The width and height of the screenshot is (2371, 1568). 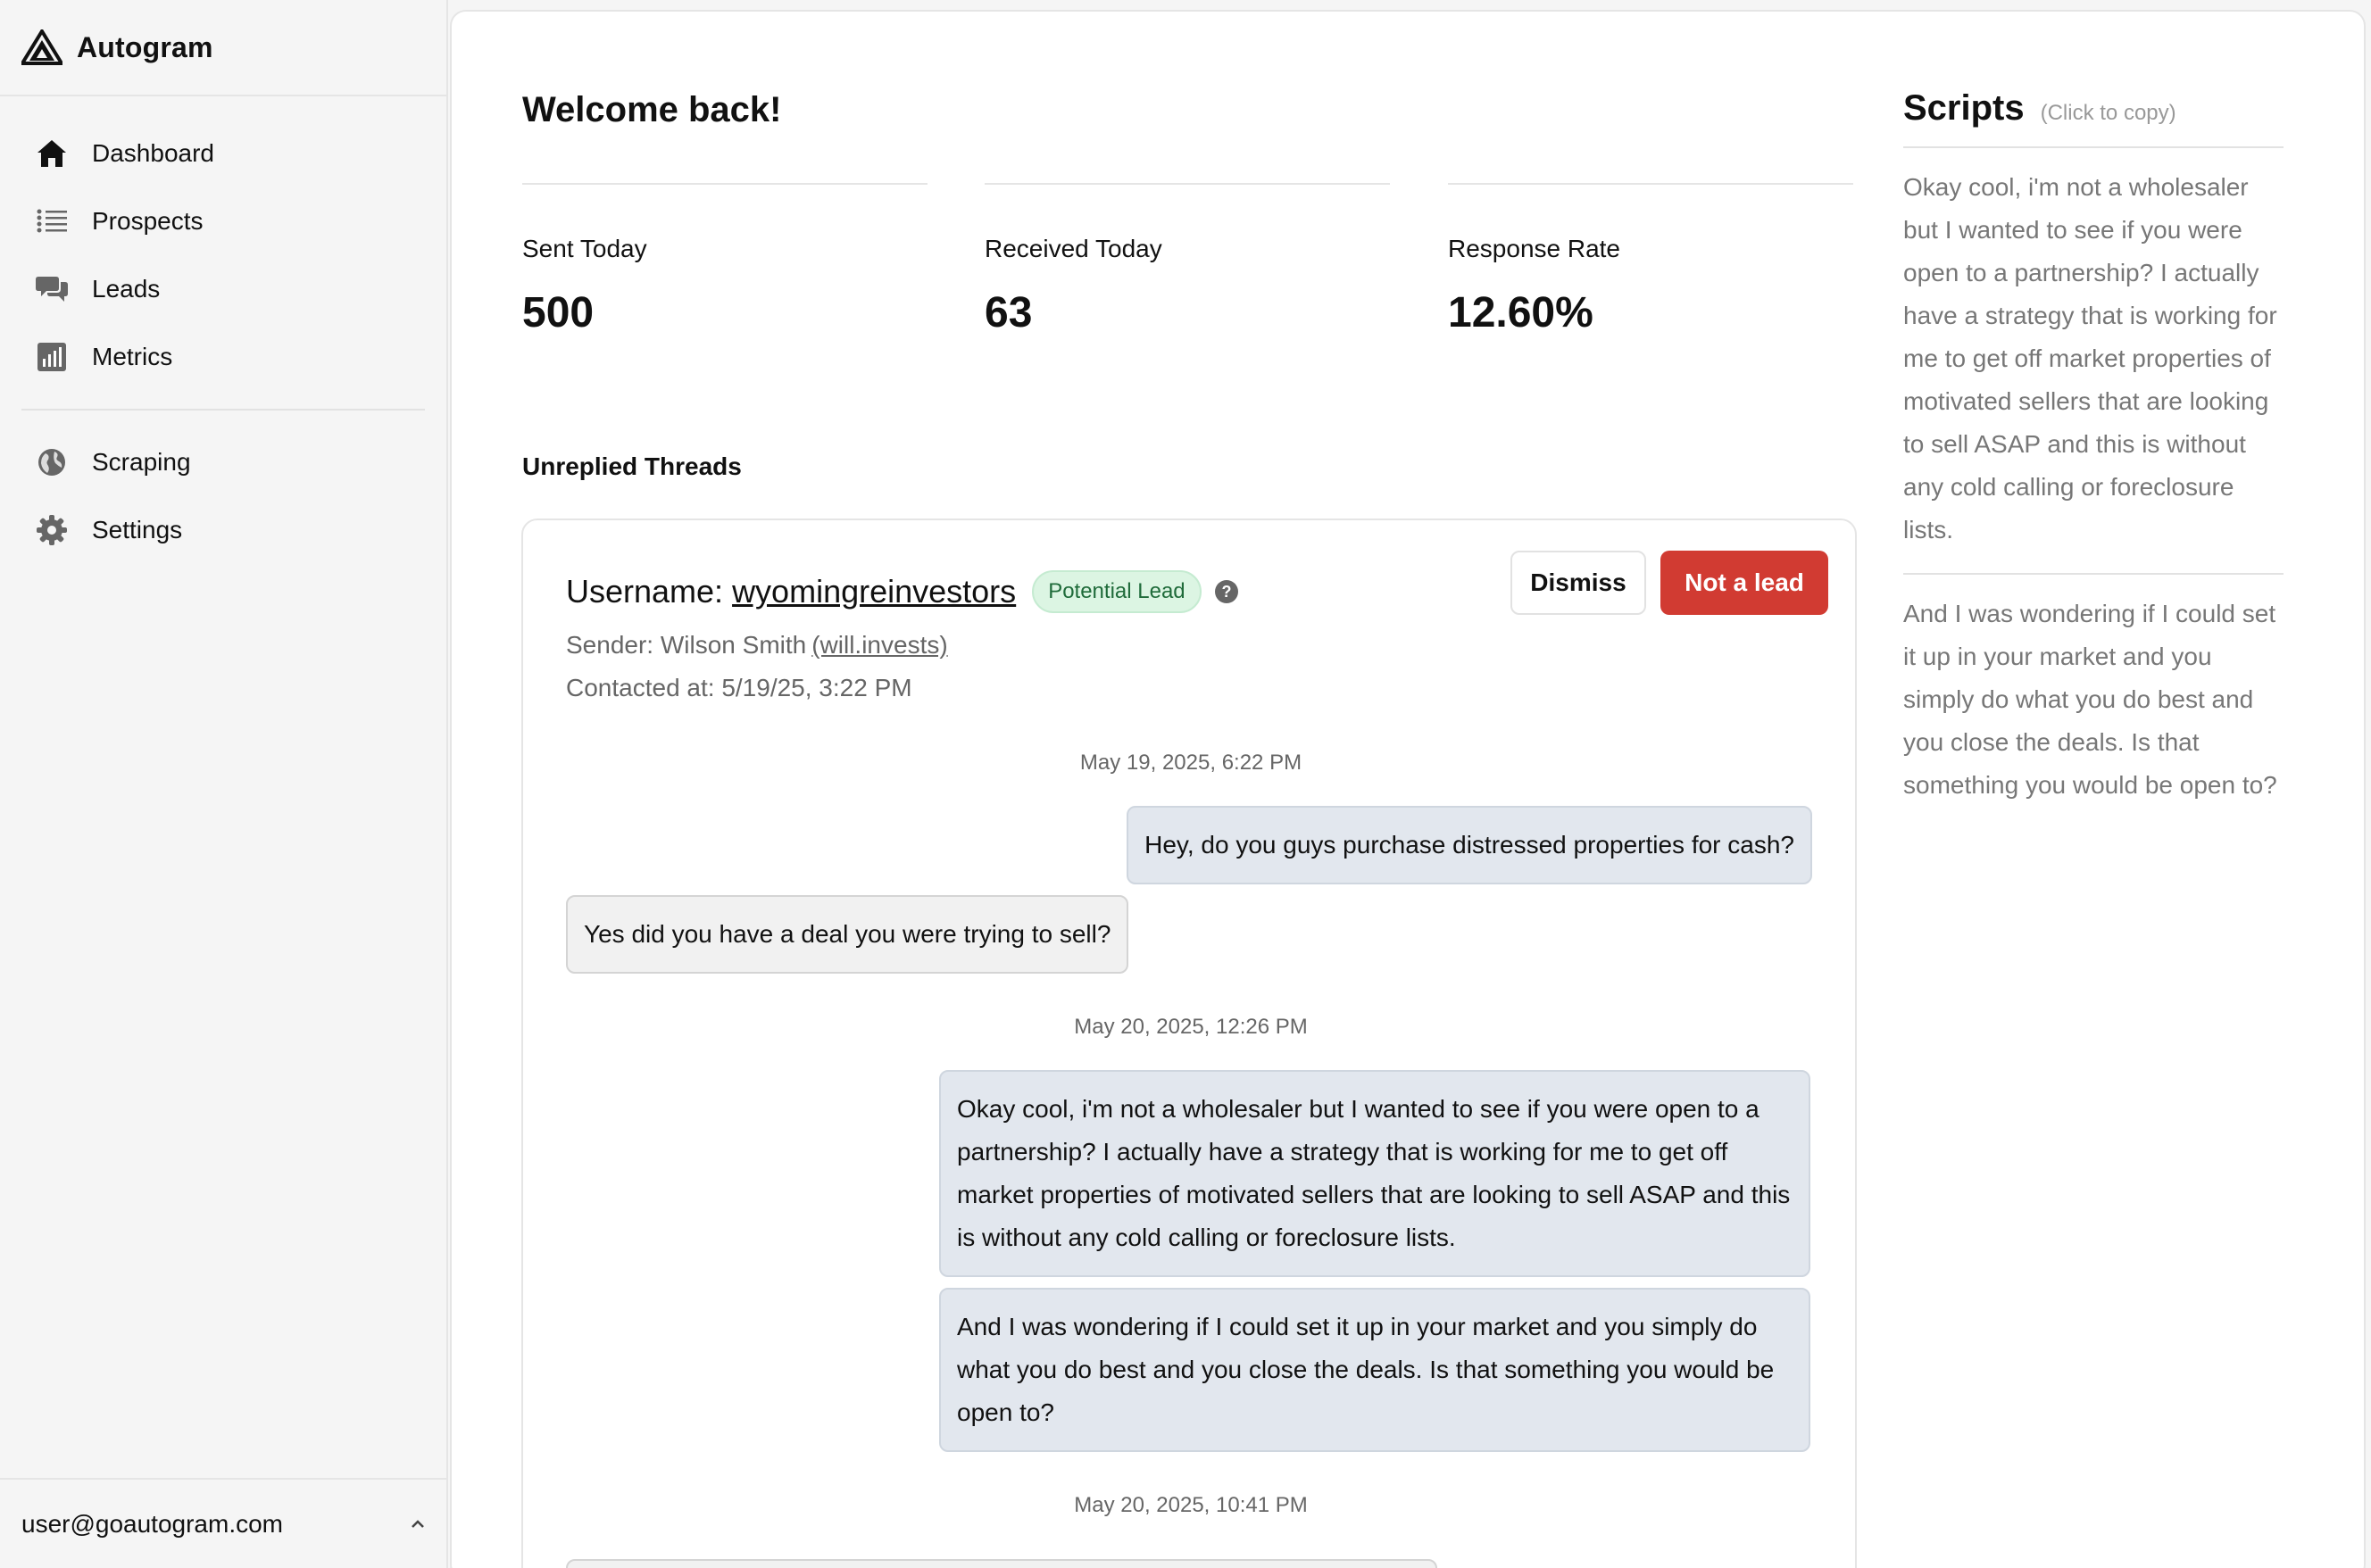 What do you see at coordinates (145, 46) in the screenshot?
I see `brand-name: Autogram` at bounding box center [145, 46].